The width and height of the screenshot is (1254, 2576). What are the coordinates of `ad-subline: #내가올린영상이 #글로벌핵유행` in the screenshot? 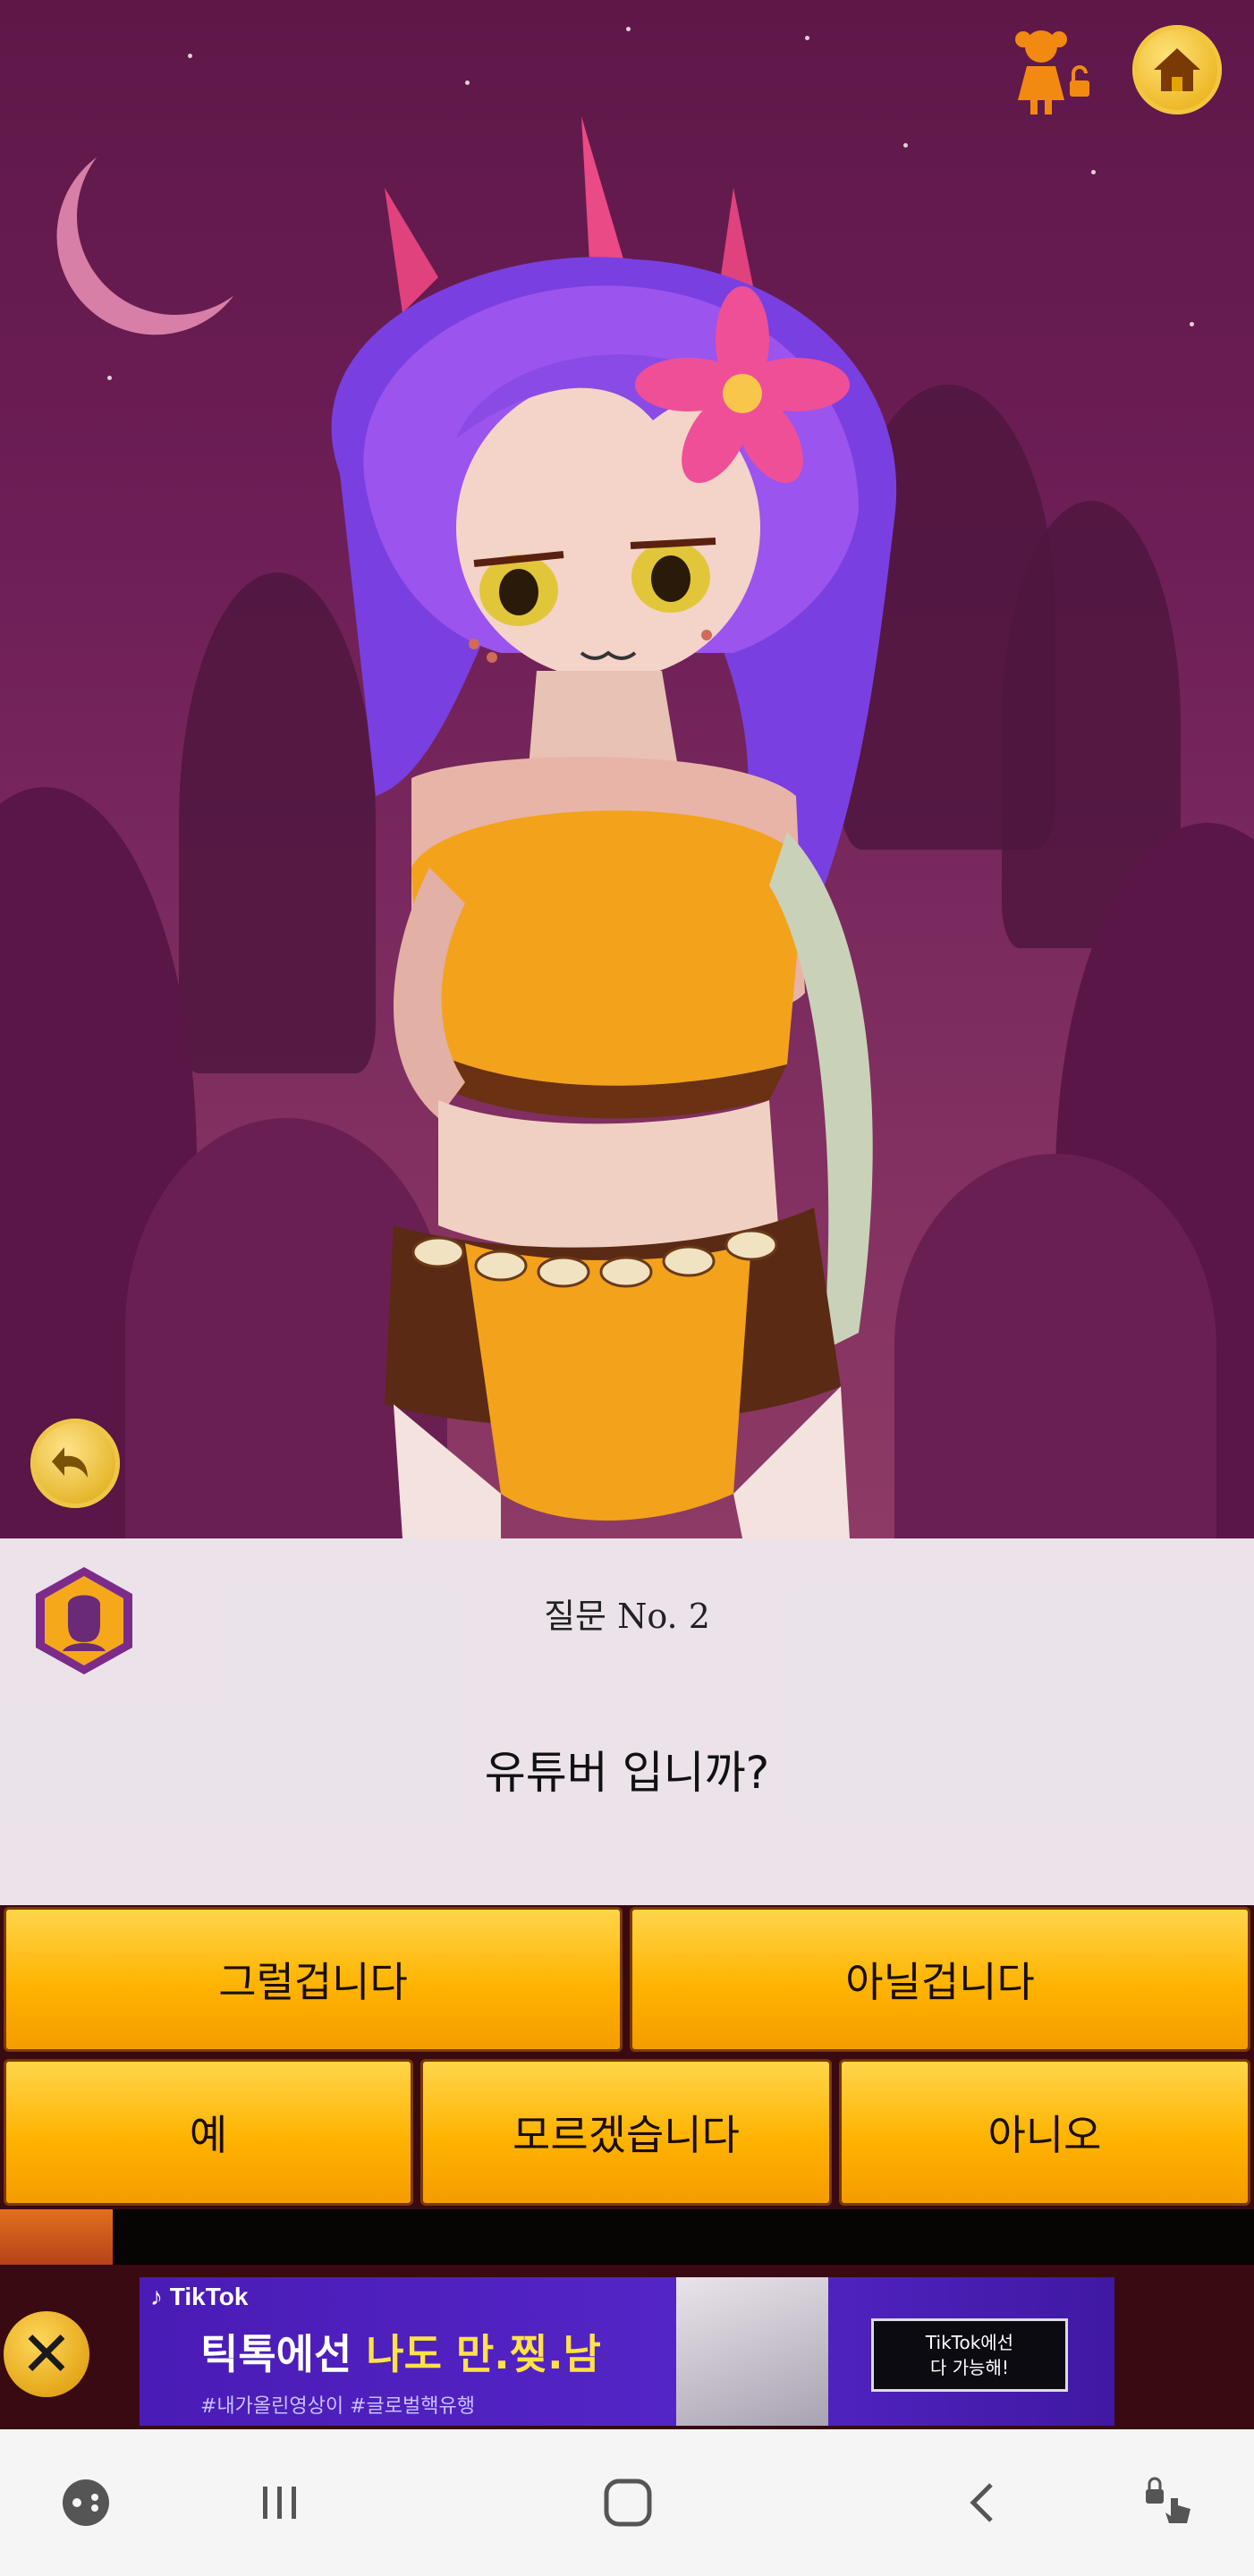 It's located at (337, 2406).